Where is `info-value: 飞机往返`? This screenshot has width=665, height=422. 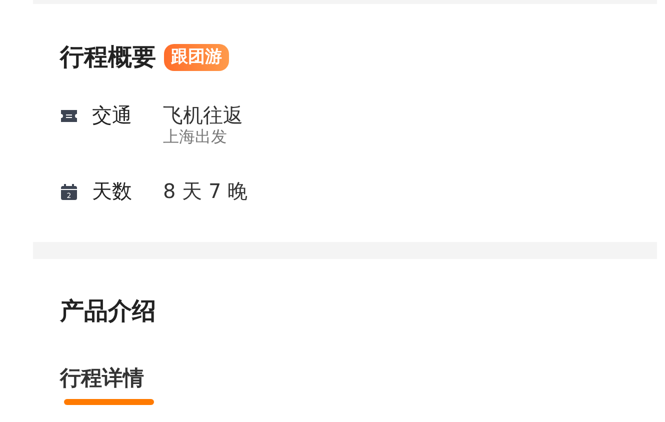
info-value: 飞机往返 is located at coordinates (203, 114).